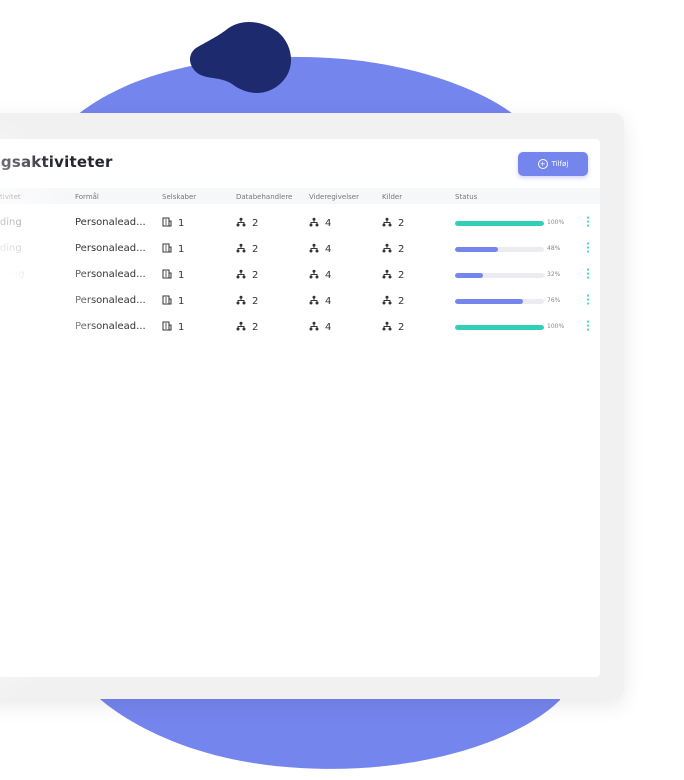 This screenshot has height=780, width=684. Describe the element at coordinates (542, 164) in the screenshot. I see `plus-circle-icon: +` at that location.